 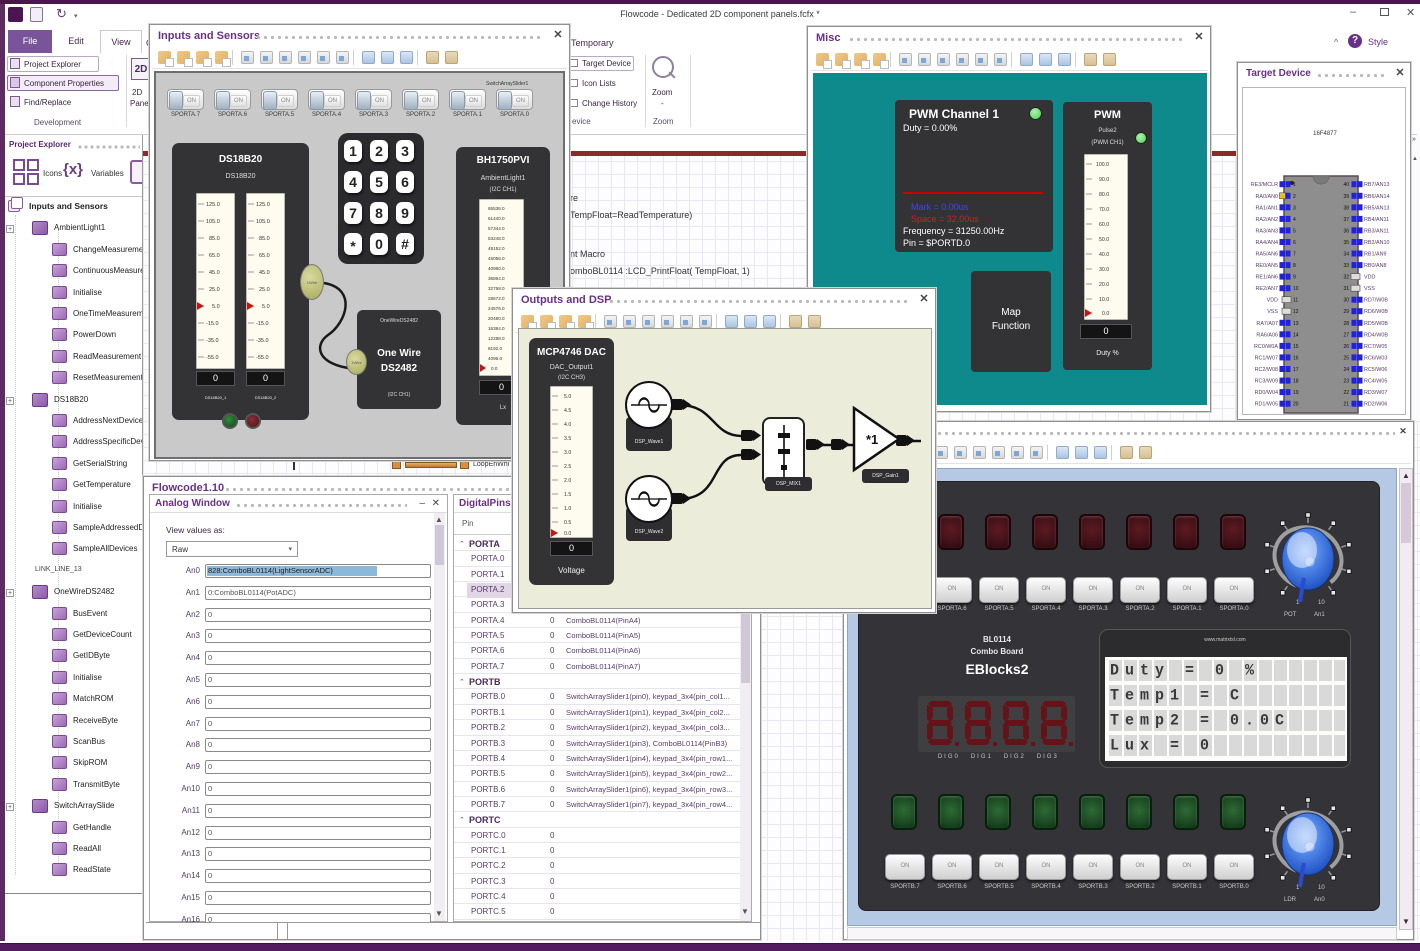 I want to click on svg-text: 1, so click(x=1294, y=185).